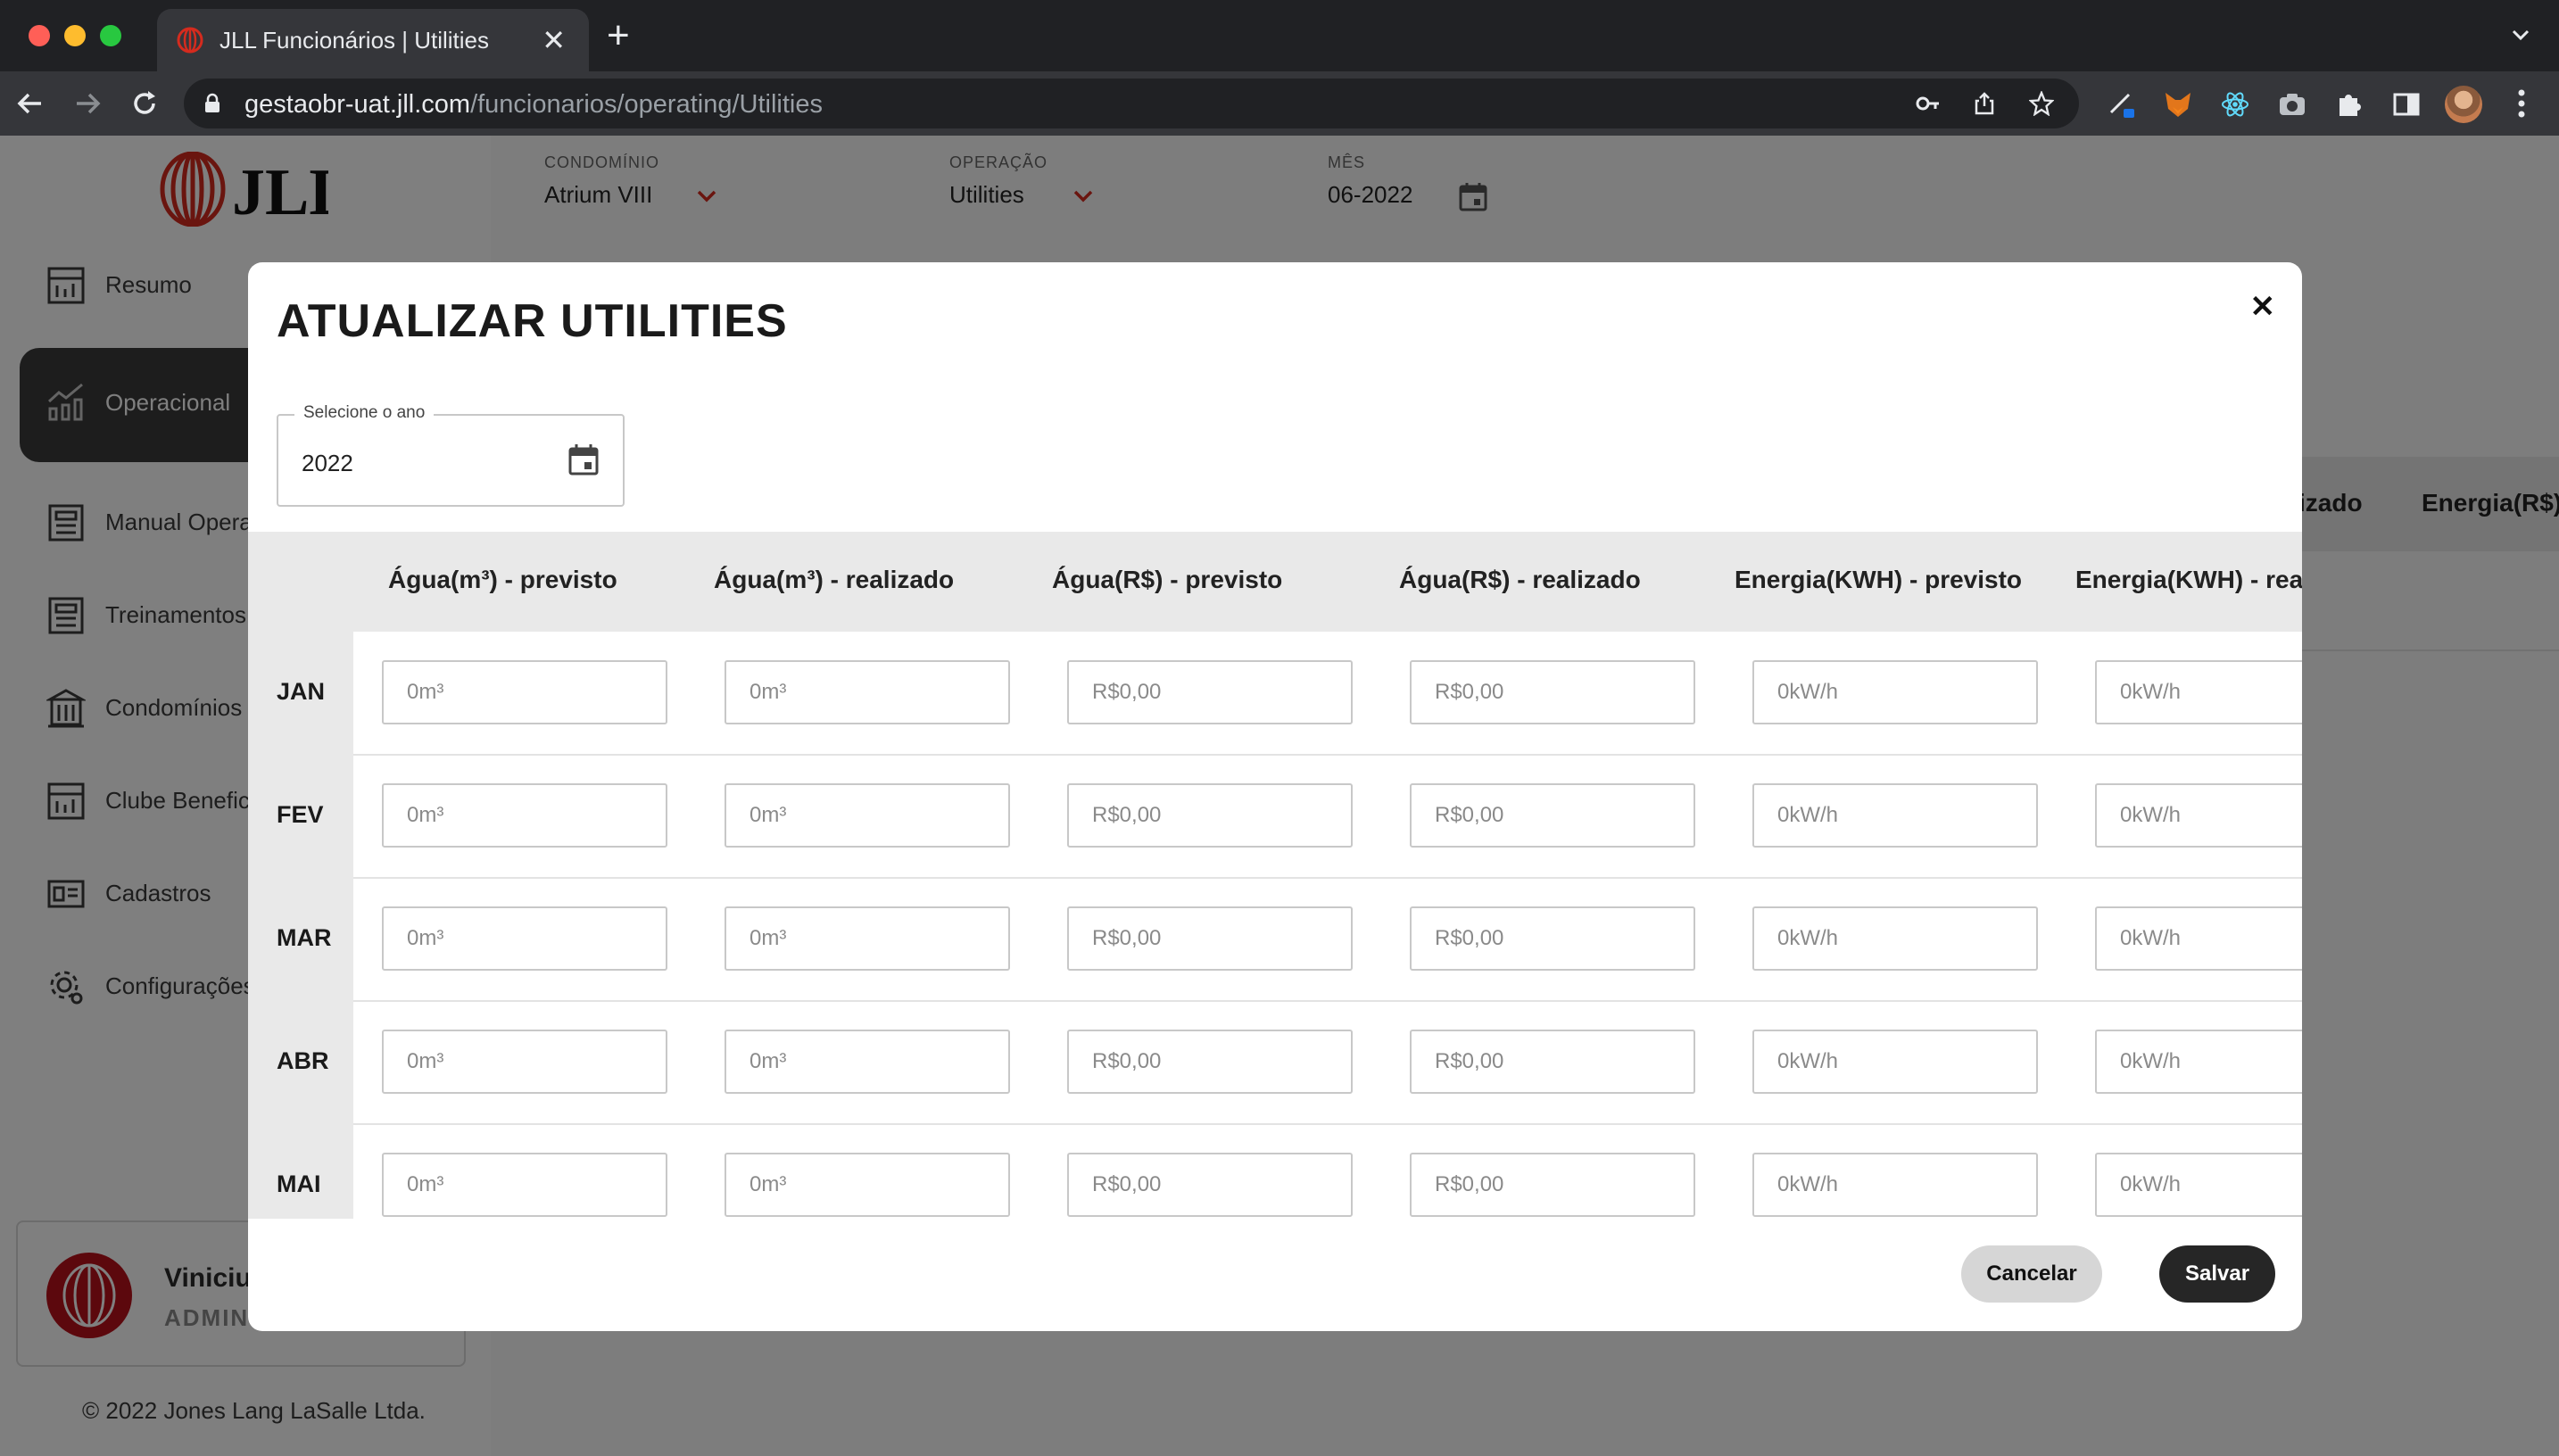  I want to click on browser-tab: JLL Funcionários | Utilities ✕, so click(373, 40).